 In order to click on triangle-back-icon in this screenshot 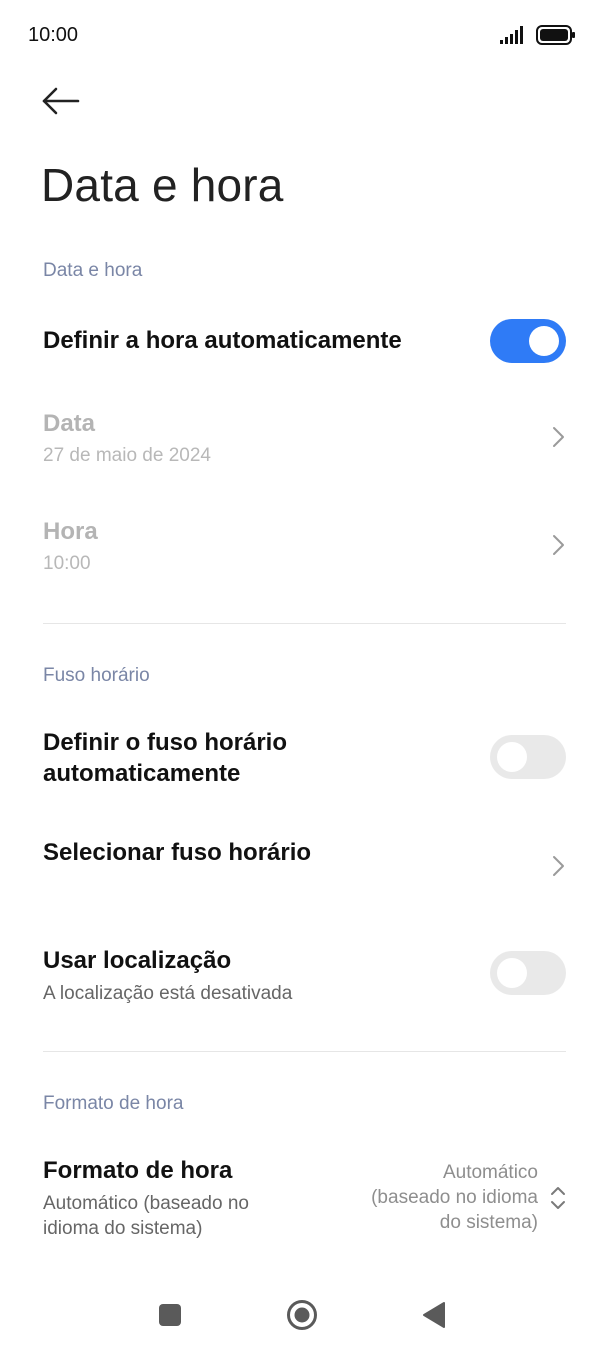, I will do `click(434, 1315)`.